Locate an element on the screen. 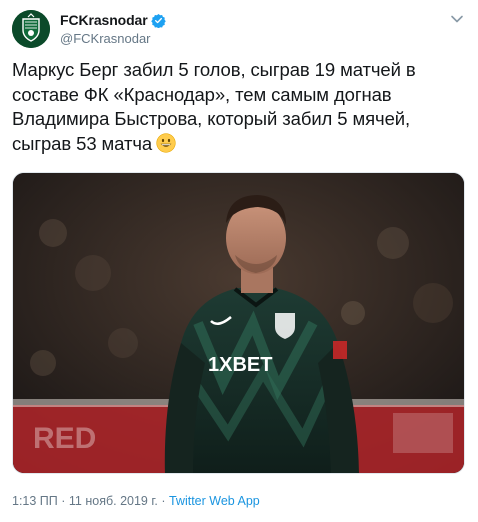 The image size is (478, 522). tweet-source-link: Twitter Web App is located at coordinates (214, 501).